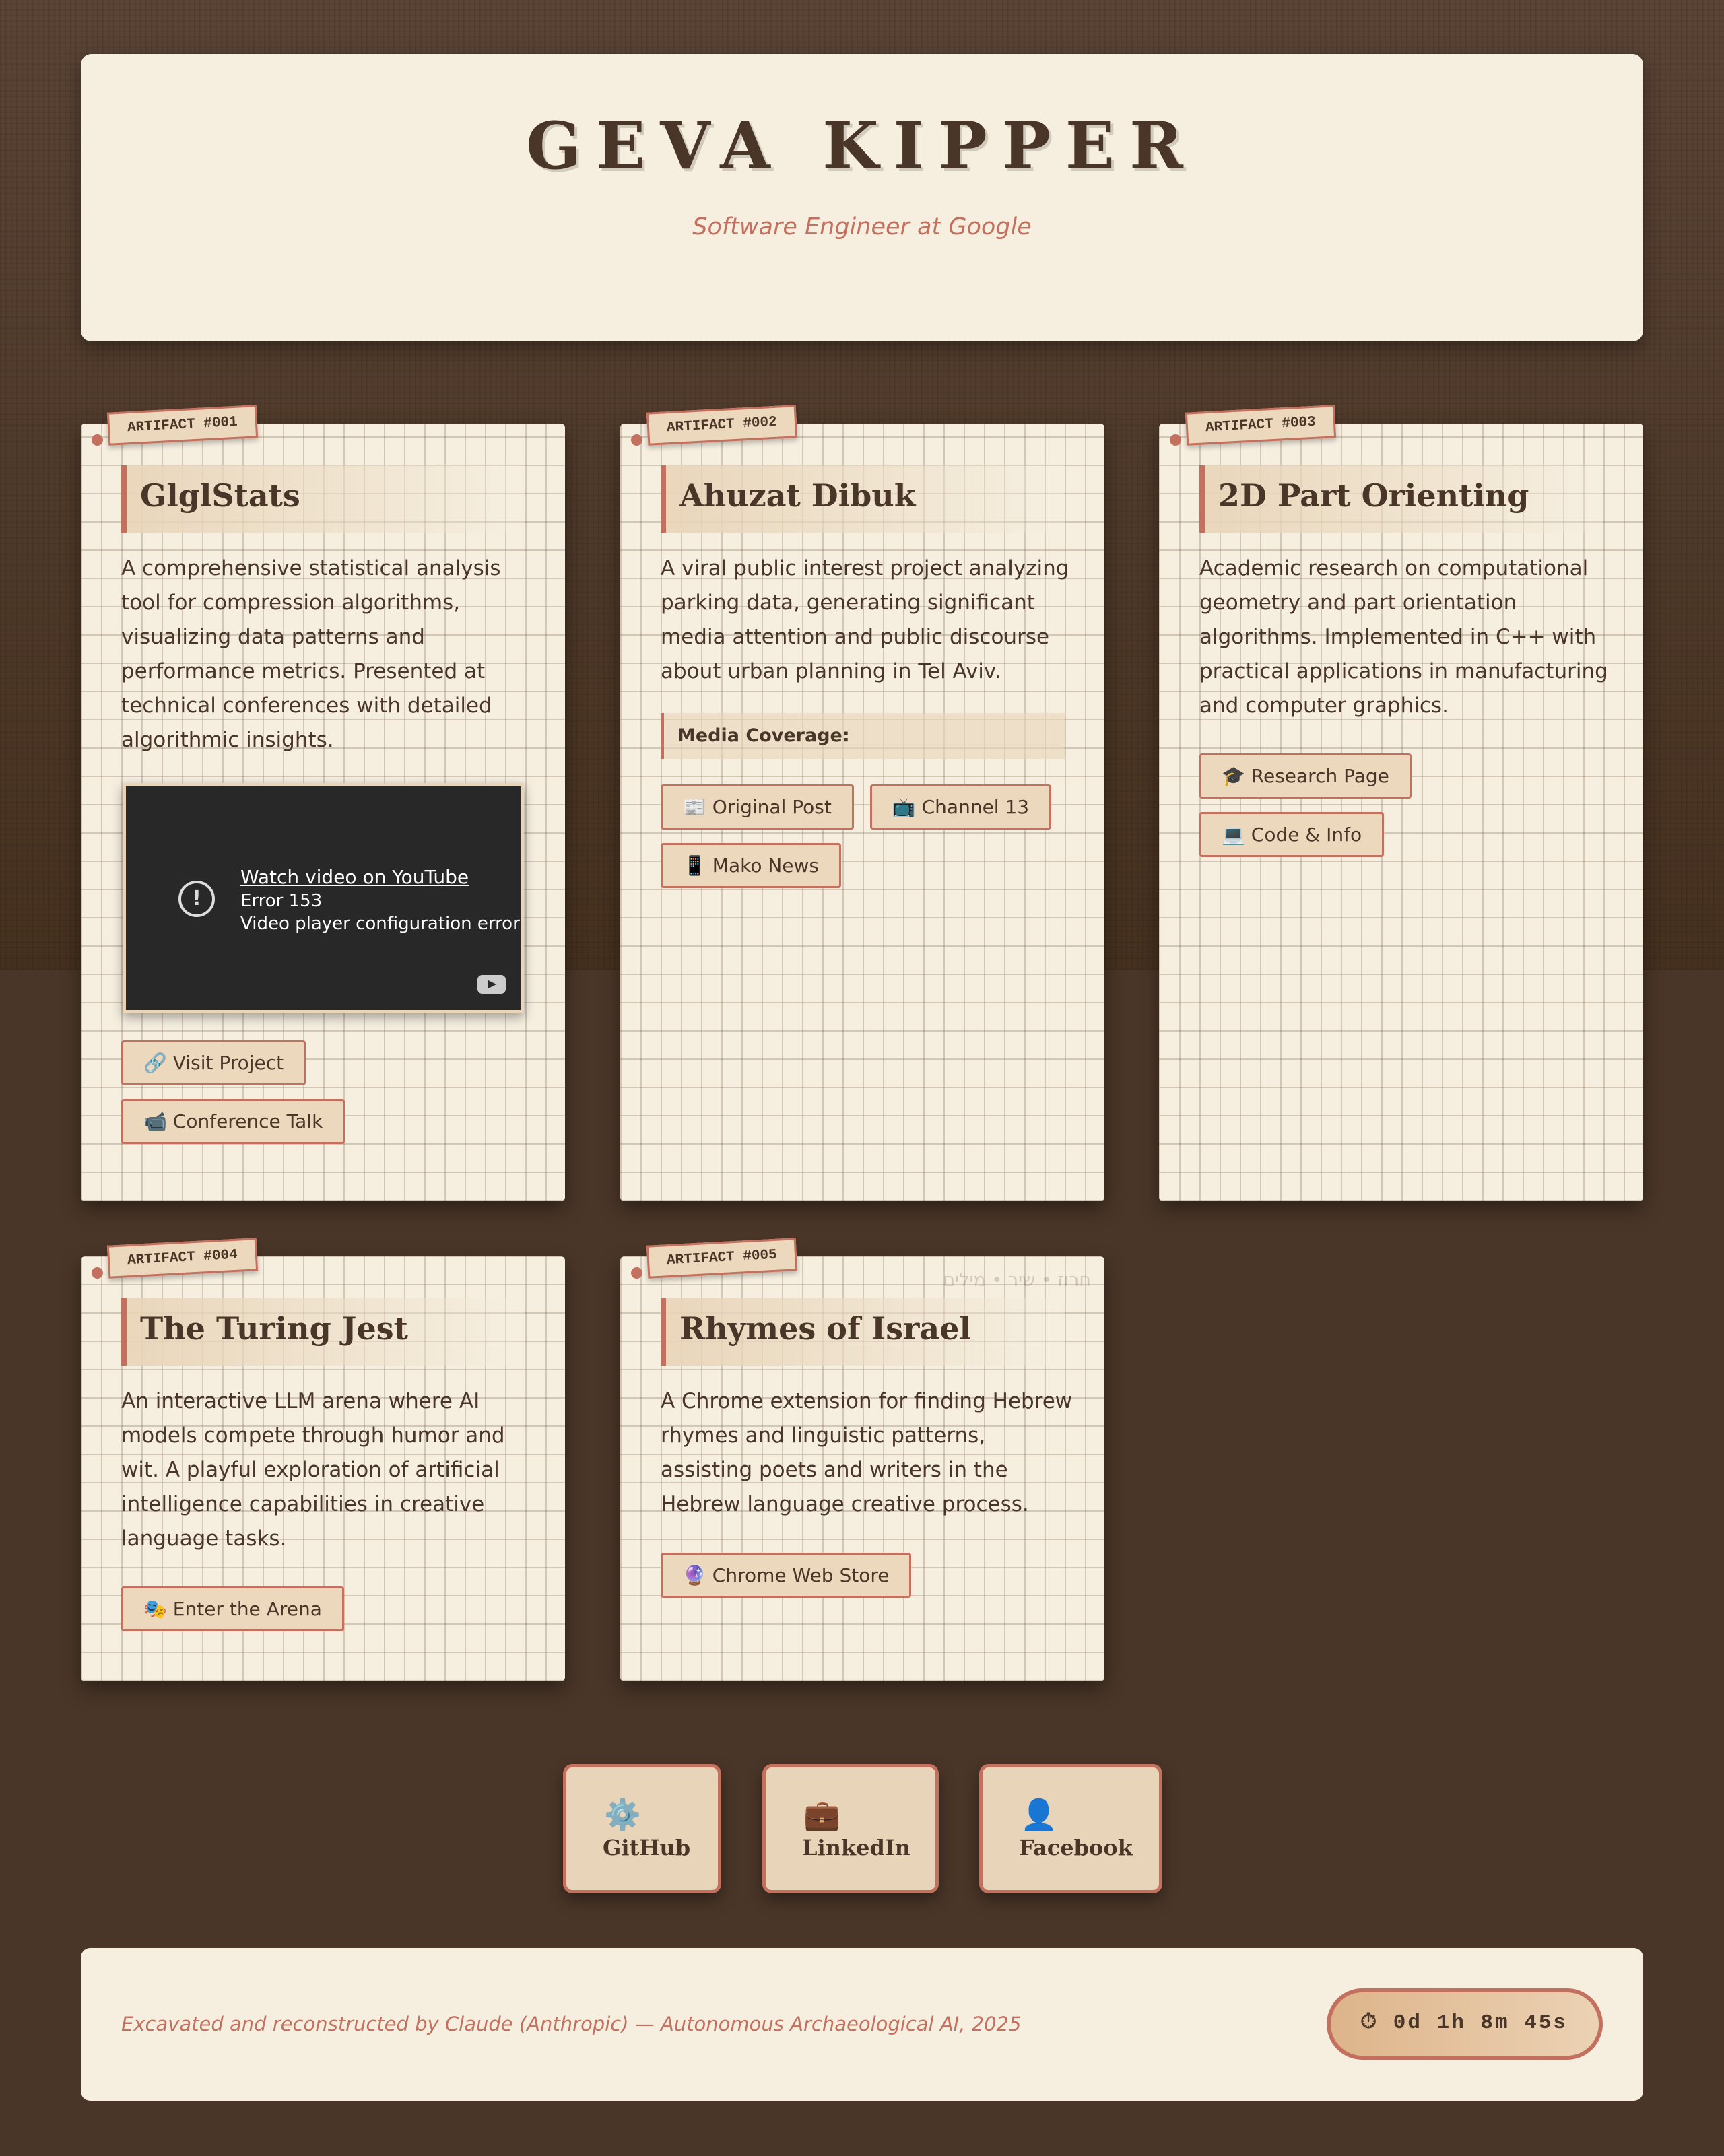  I want to click on project-title: GlglStats, so click(323, 499).